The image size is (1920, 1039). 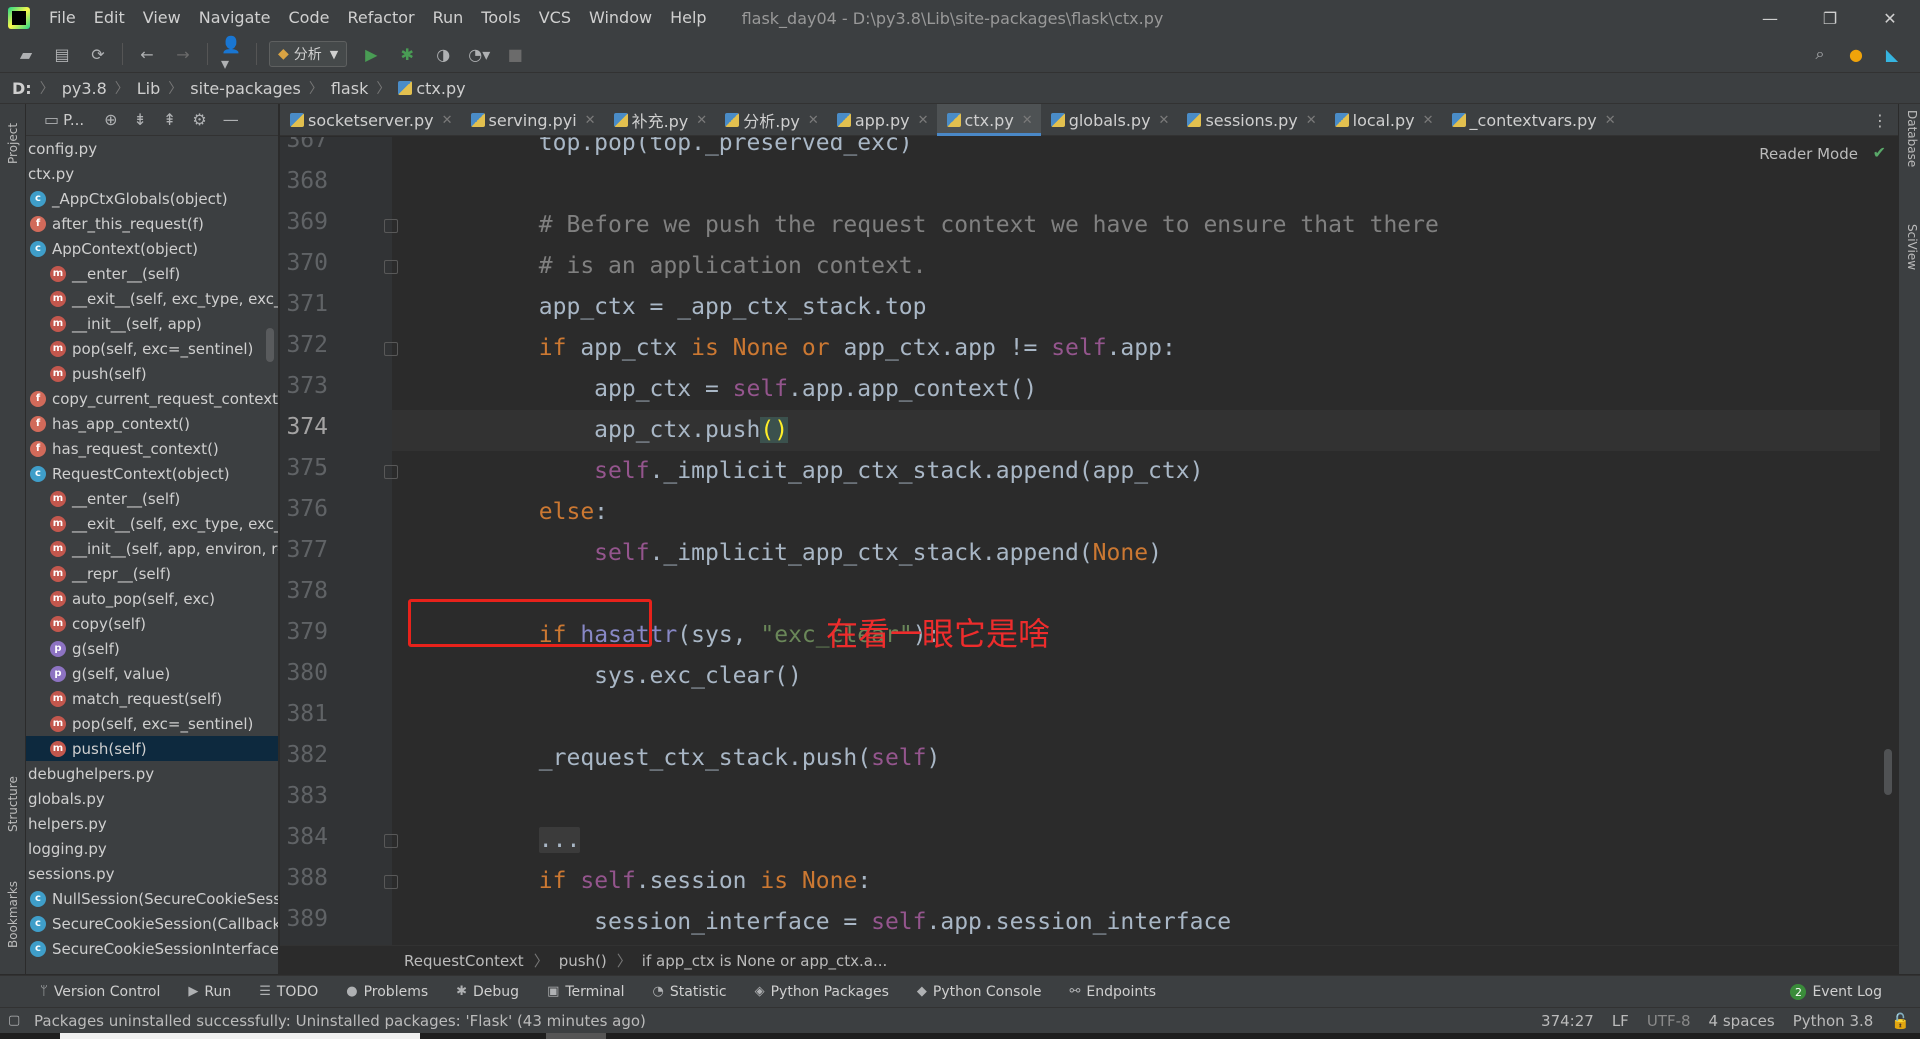 What do you see at coordinates (304, 468) in the screenshot?
I see `line-number: 375` at bounding box center [304, 468].